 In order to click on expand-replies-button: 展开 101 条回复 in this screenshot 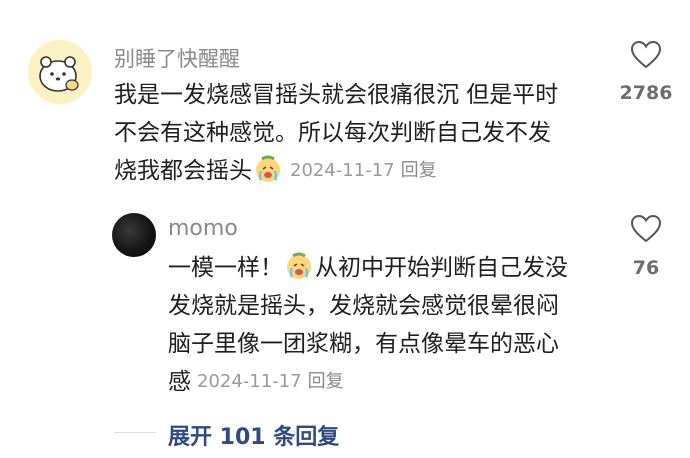, I will do `click(253, 435)`.